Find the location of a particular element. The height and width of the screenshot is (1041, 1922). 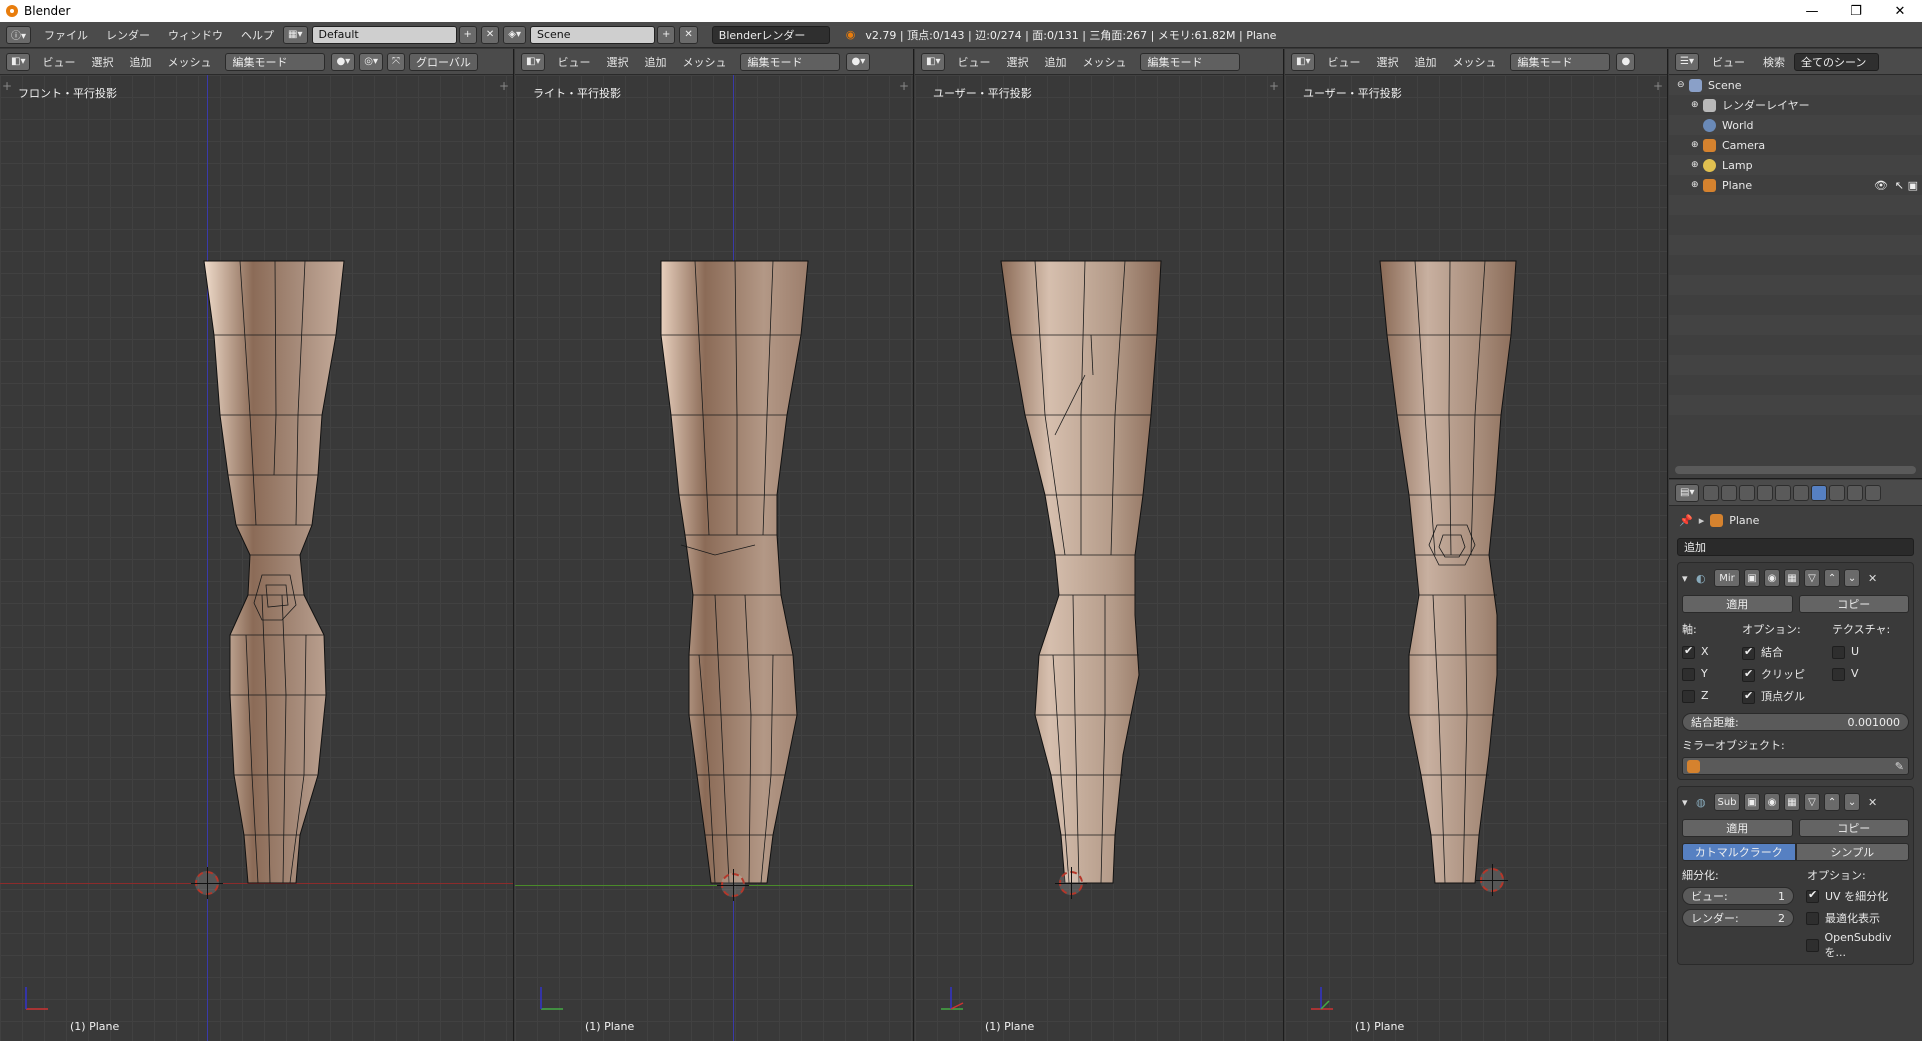

axis-x-checkbox is located at coordinates (1688, 651).